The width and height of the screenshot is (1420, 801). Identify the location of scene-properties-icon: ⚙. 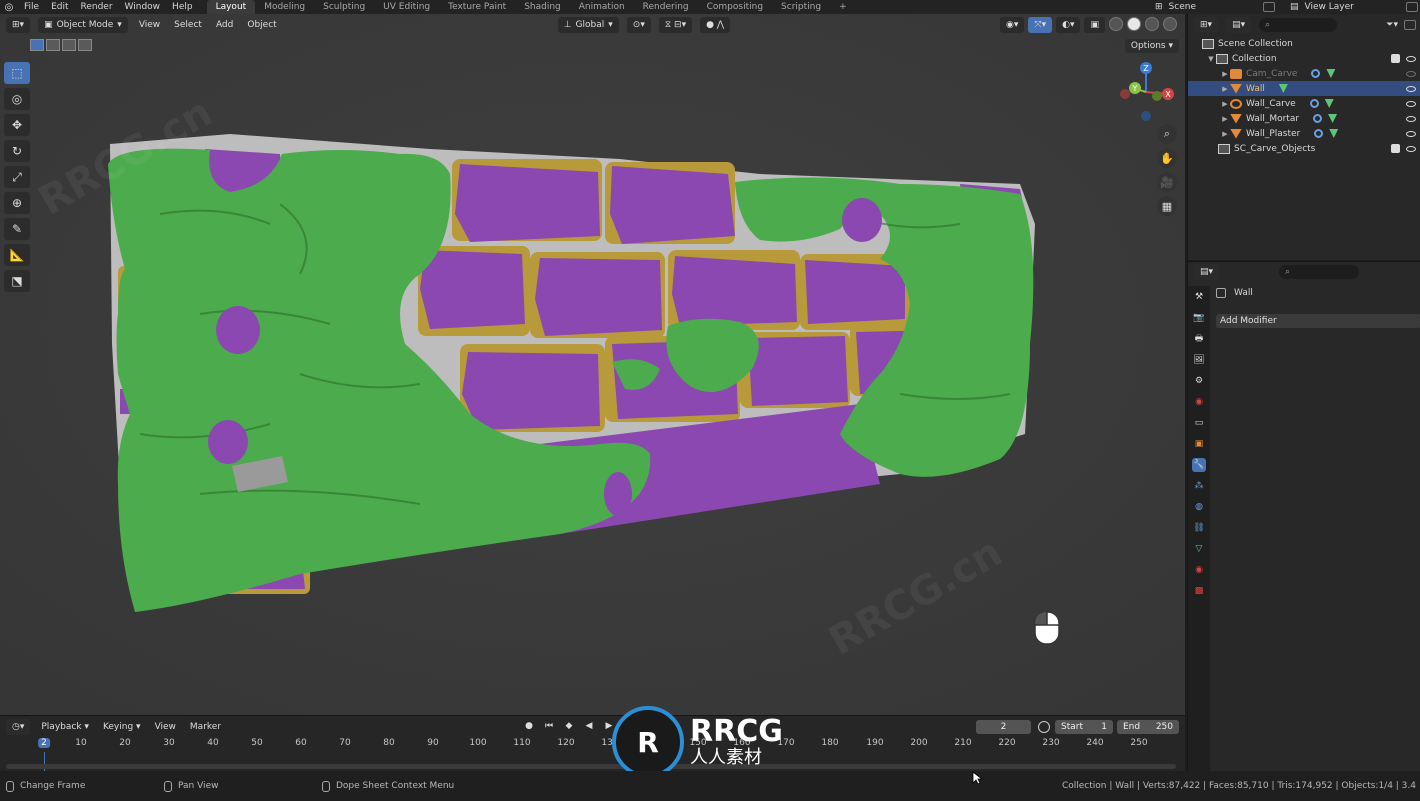
(1199, 381).